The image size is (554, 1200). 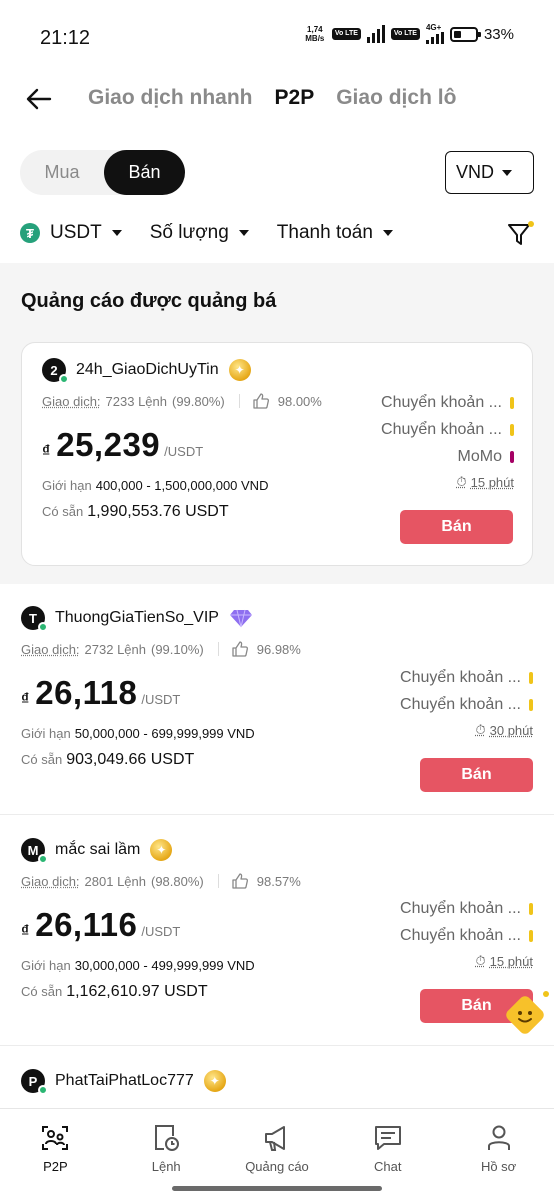 I want to click on available-amount: 1,990,553.76 USDT, so click(x=158, y=511).